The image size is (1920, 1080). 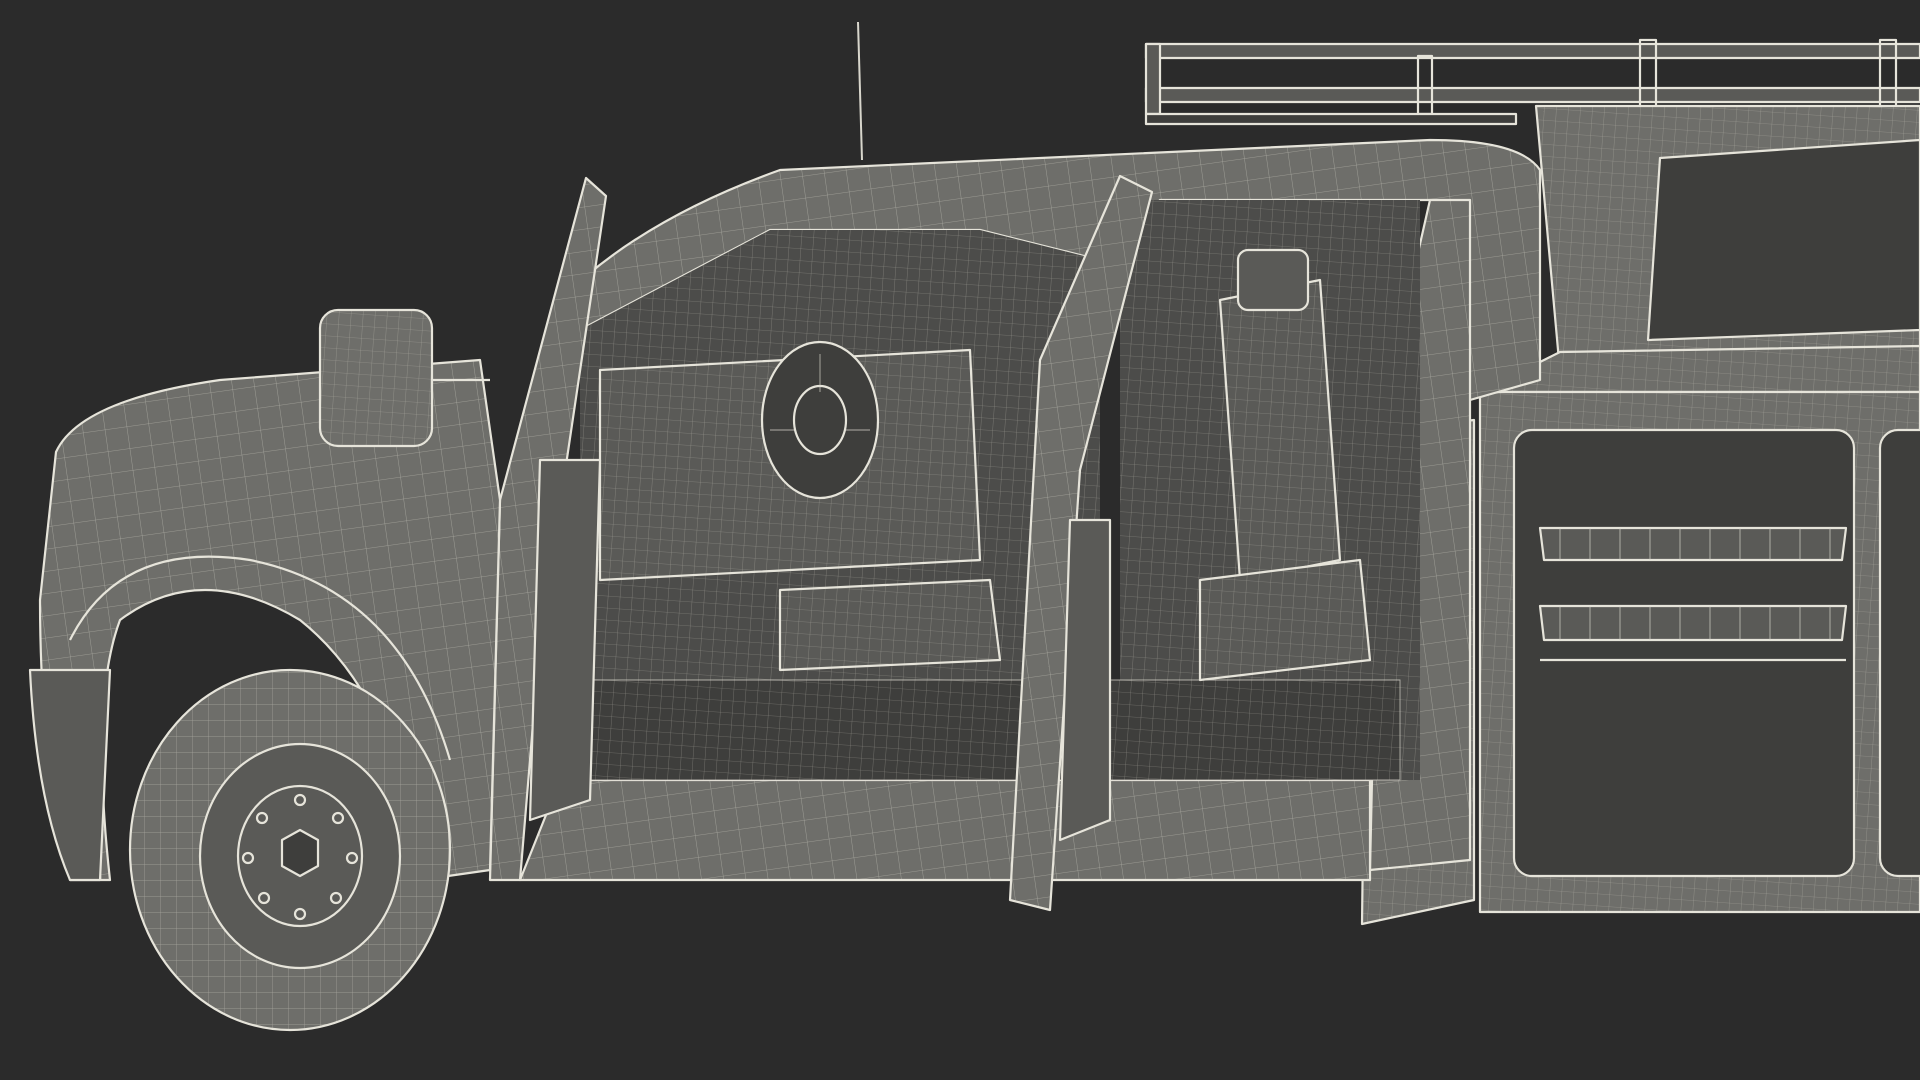 I want to click on tool-compartment-icon, so click(x=1684, y=653).